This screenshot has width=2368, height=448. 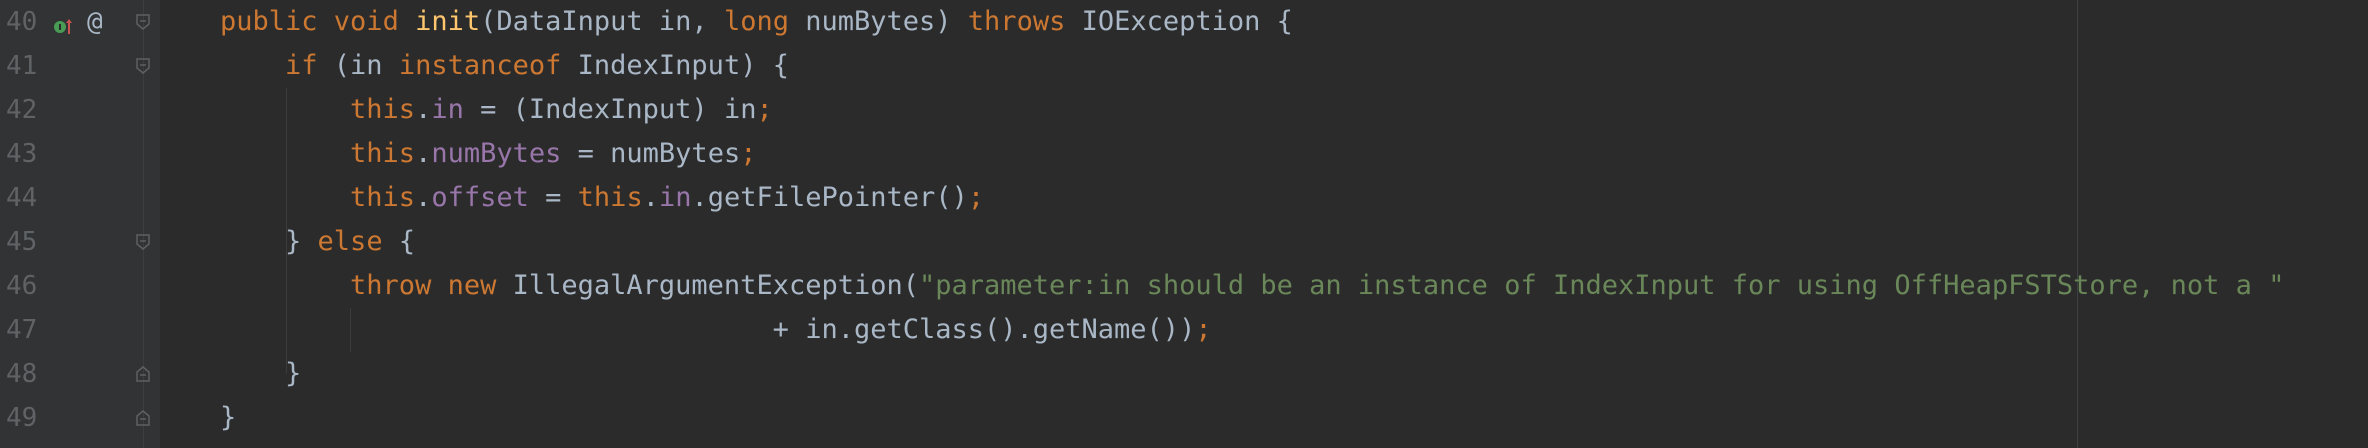 I want to click on line-number: 45, so click(x=22, y=242).